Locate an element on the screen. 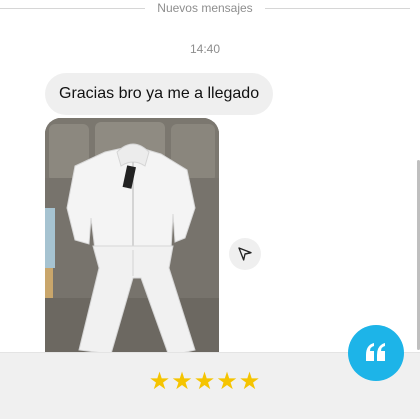  quote-icon is located at coordinates (375, 352).